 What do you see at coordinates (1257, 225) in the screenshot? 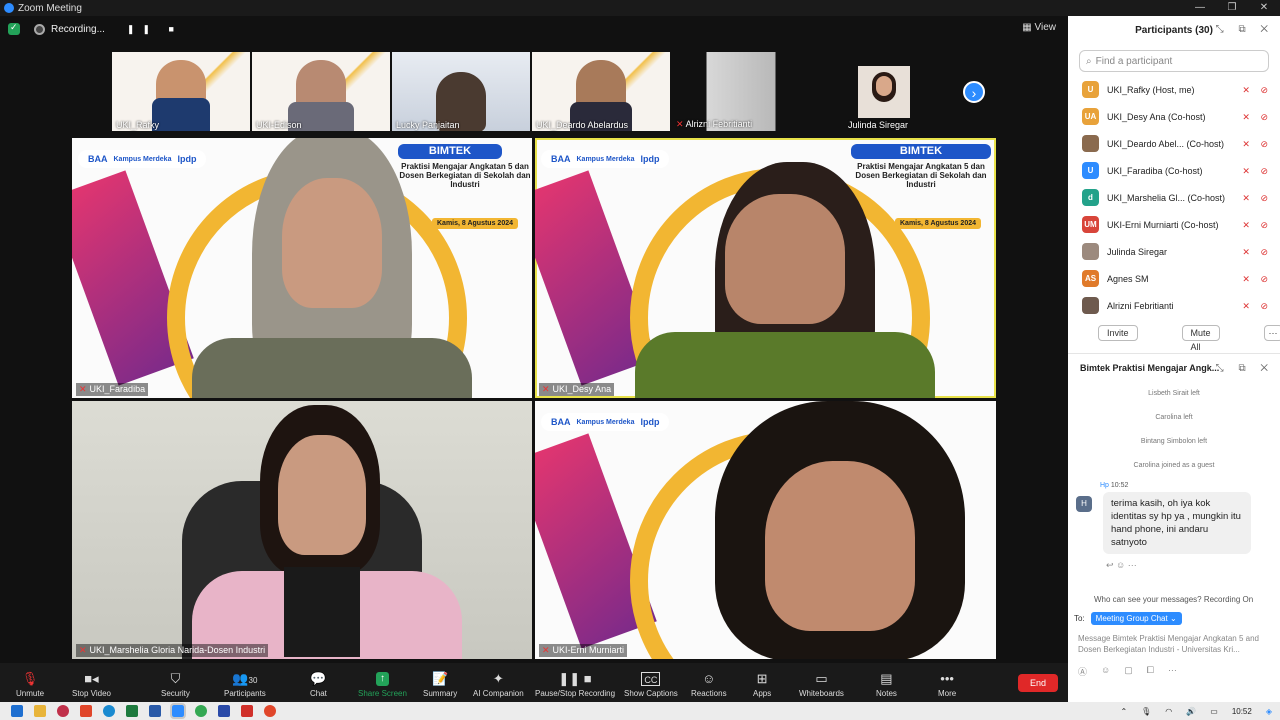
I see `mic-camera-status-icon: ✕ ⊘` at bounding box center [1257, 225].